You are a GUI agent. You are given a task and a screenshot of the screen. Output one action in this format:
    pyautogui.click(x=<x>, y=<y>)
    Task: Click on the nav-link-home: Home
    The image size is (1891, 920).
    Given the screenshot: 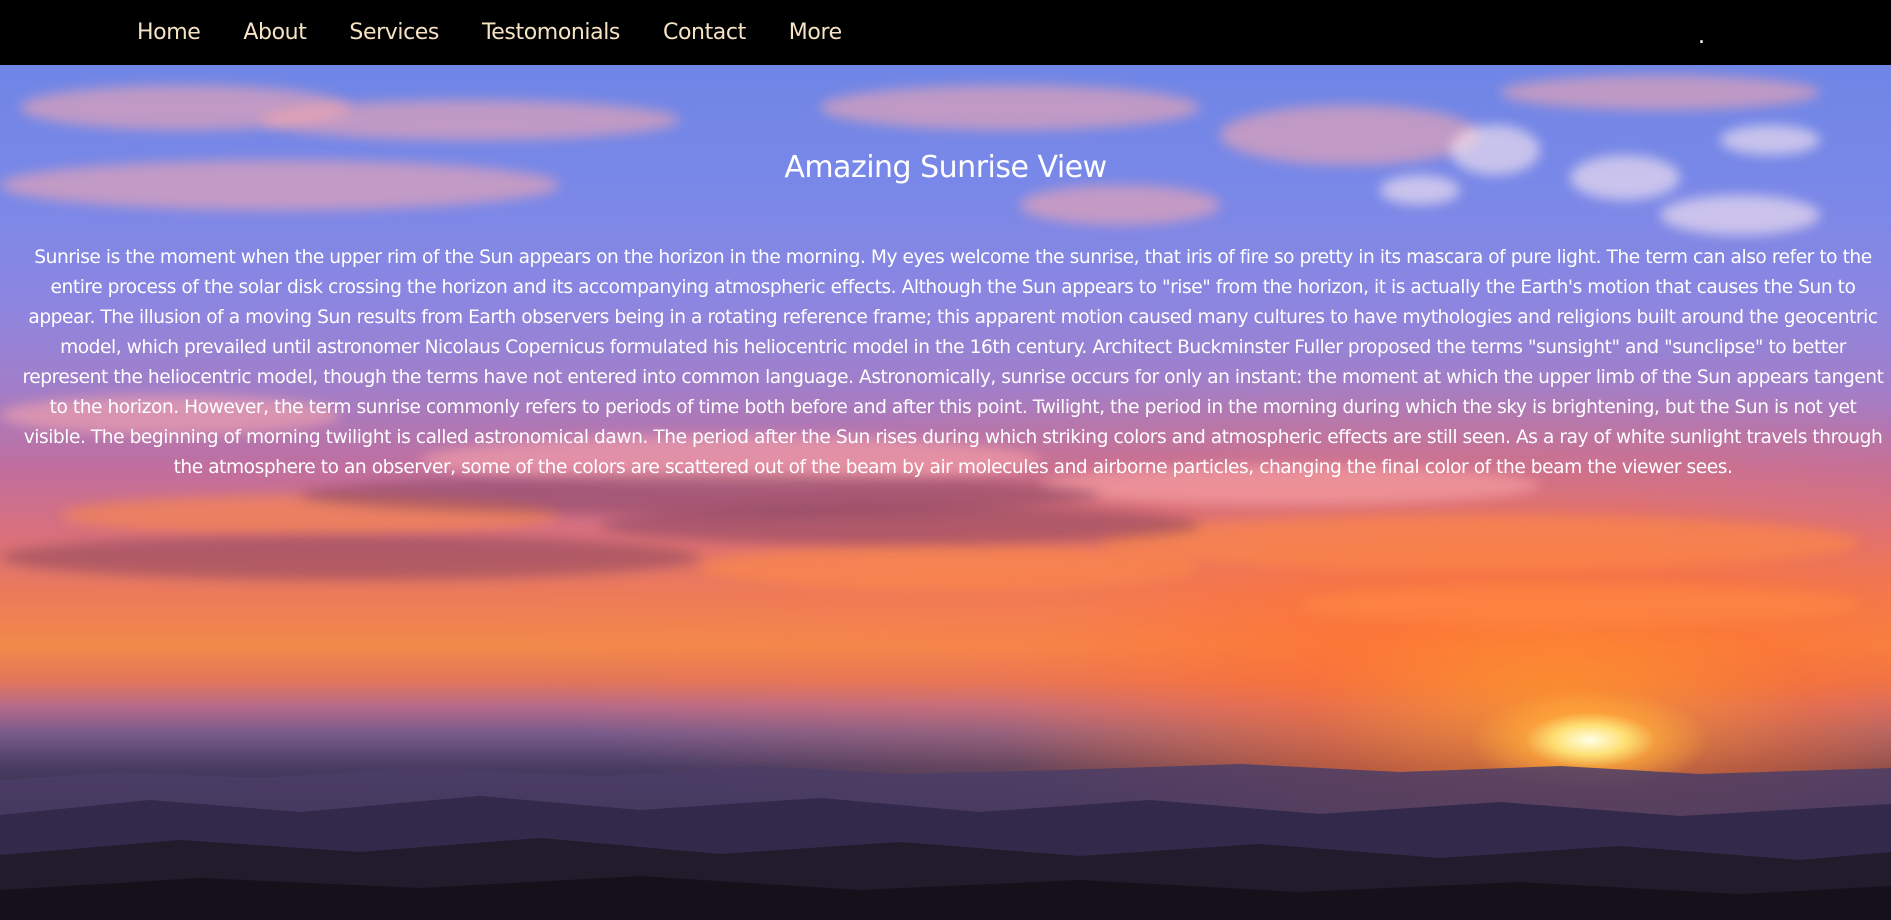 What is the action you would take?
    pyautogui.click(x=169, y=32)
    